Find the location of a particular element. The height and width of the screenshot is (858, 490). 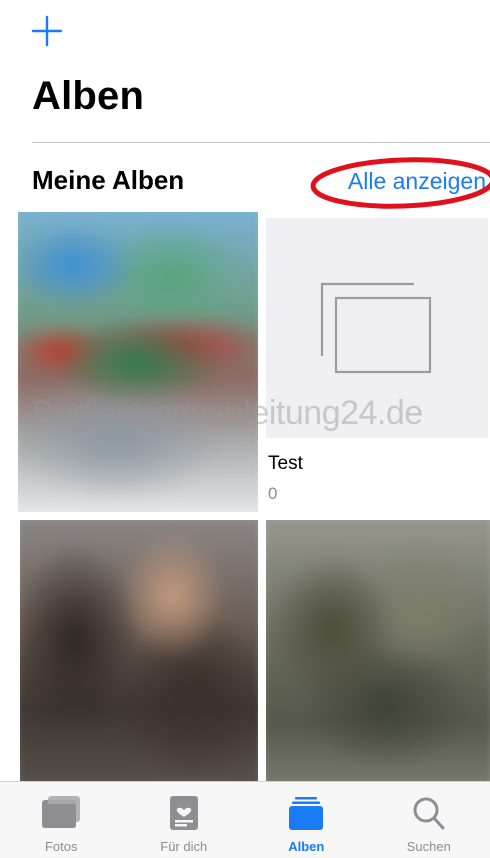

tab-albums: Alben is located at coordinates (306, 820).